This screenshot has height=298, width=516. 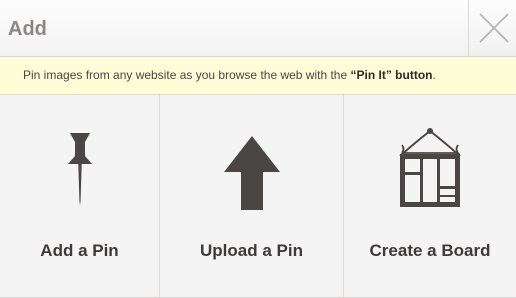 I want to click on upload-a-pin-label: Upload a Pin, so click(x=251, y=250).